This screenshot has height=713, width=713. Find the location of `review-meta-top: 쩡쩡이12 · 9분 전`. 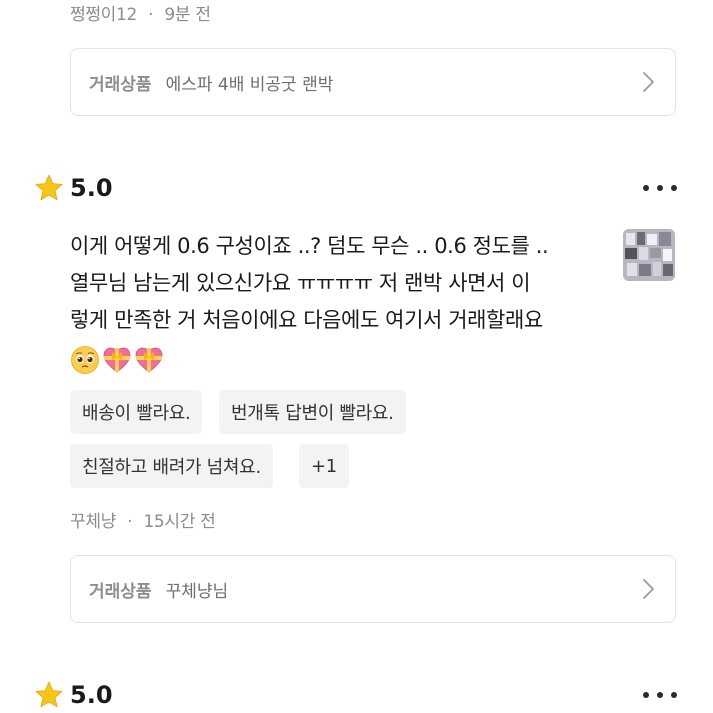

review-meta-top: 쩡쩡이12 · 9분 전 is located at coordinates (140, 12).